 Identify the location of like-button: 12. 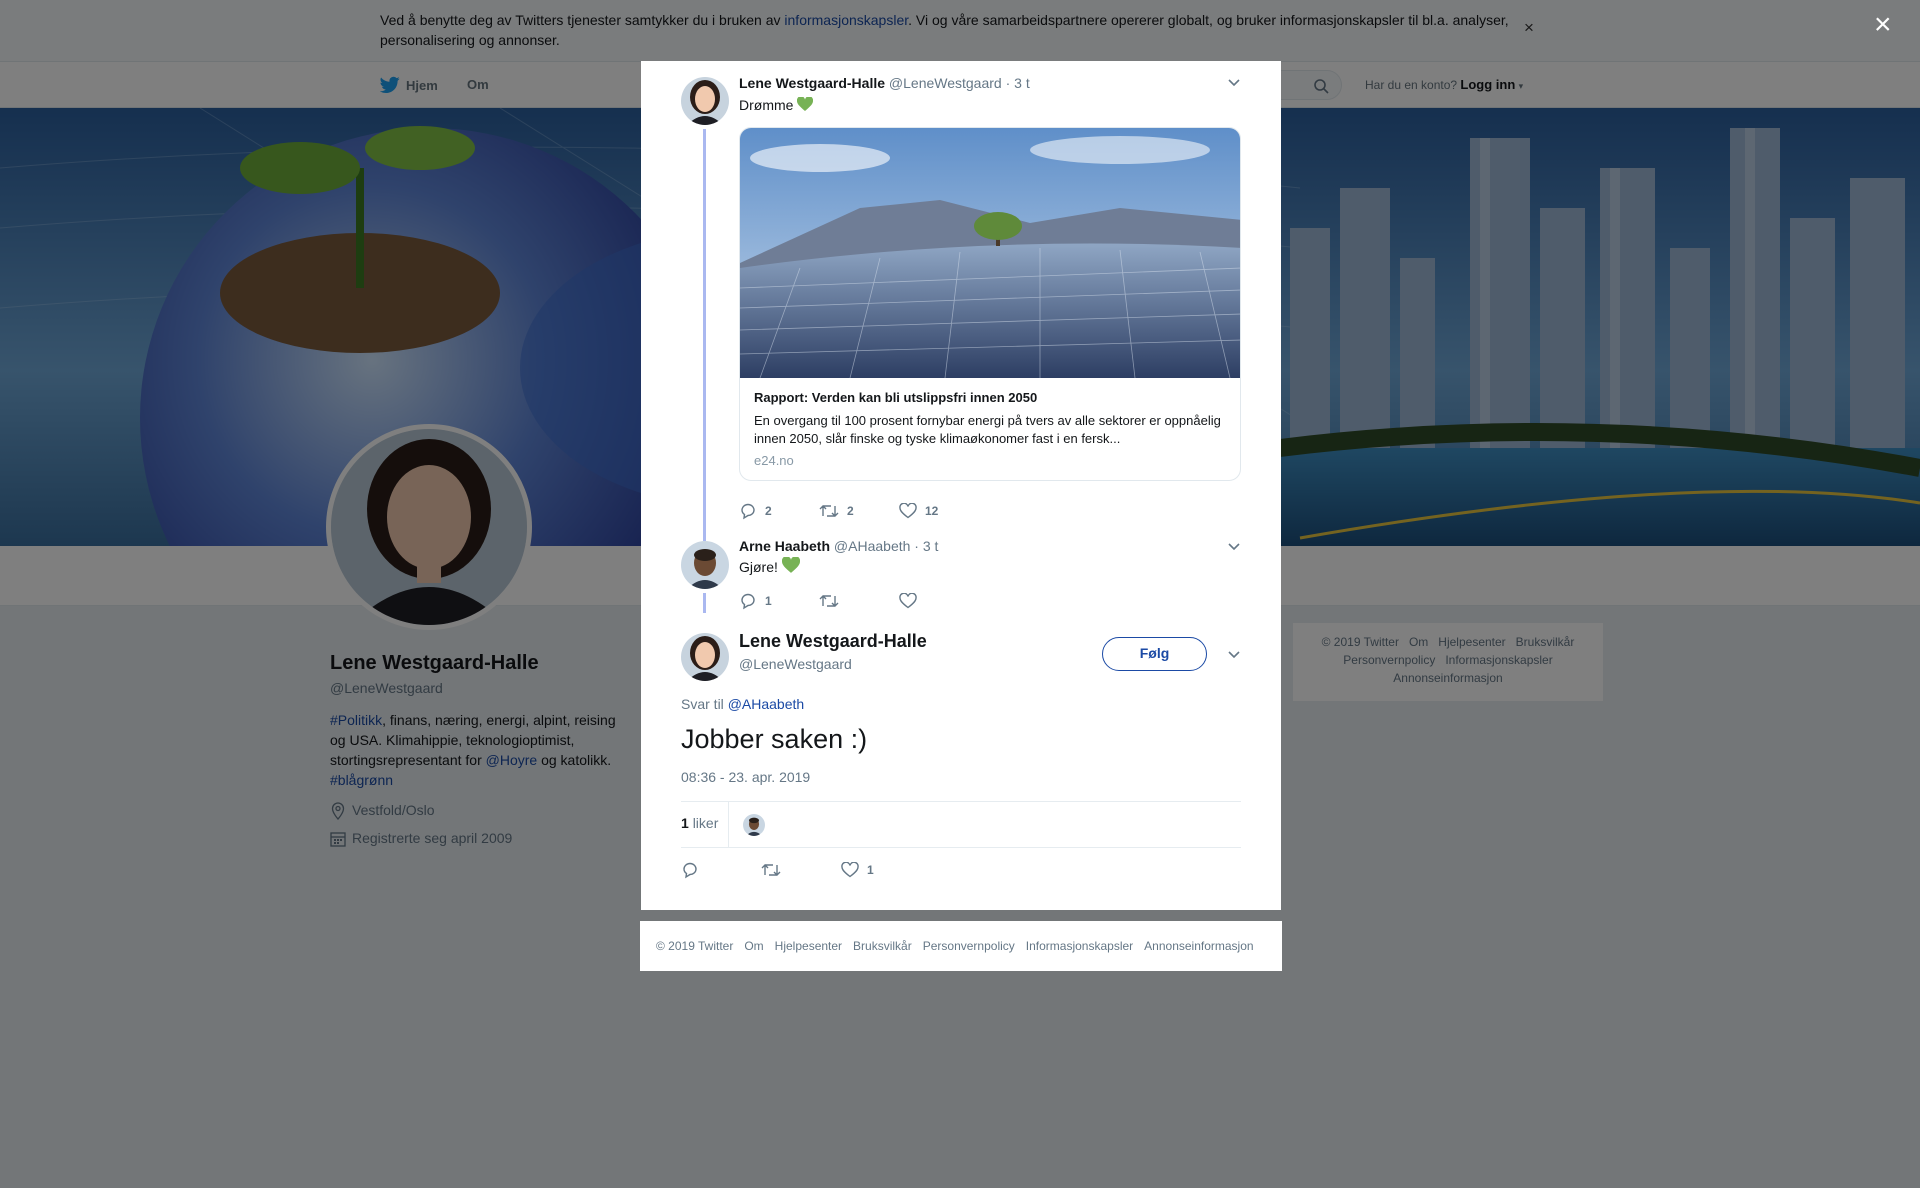
(939, 511).